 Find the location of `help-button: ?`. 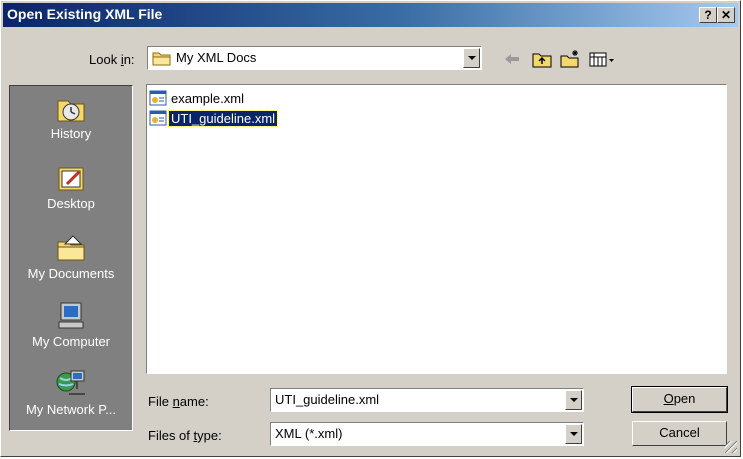

help-button: ? is located at coordinates (708, 15).